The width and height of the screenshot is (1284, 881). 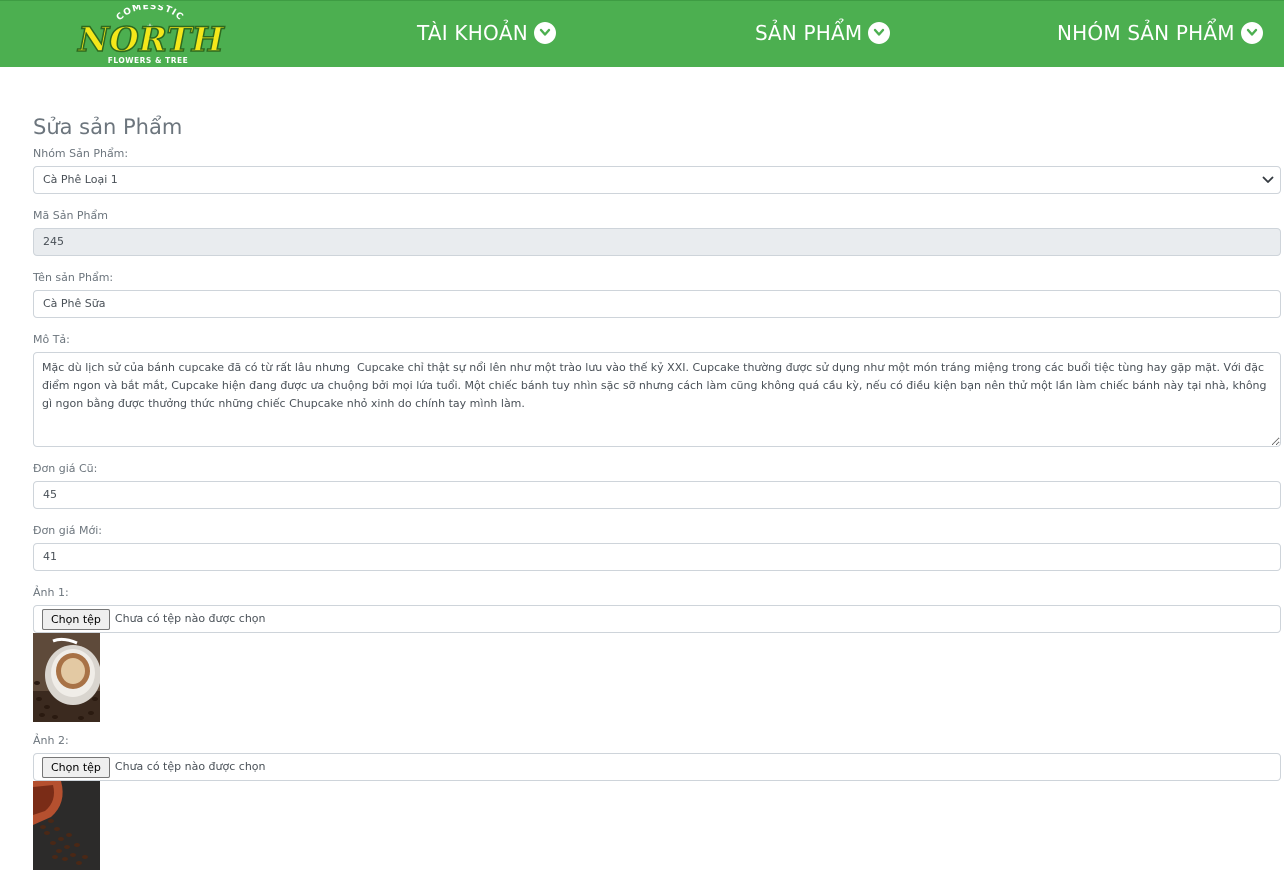 I want to click on svg-text: FLOWERS & TREE, so click(x=148, y=60).